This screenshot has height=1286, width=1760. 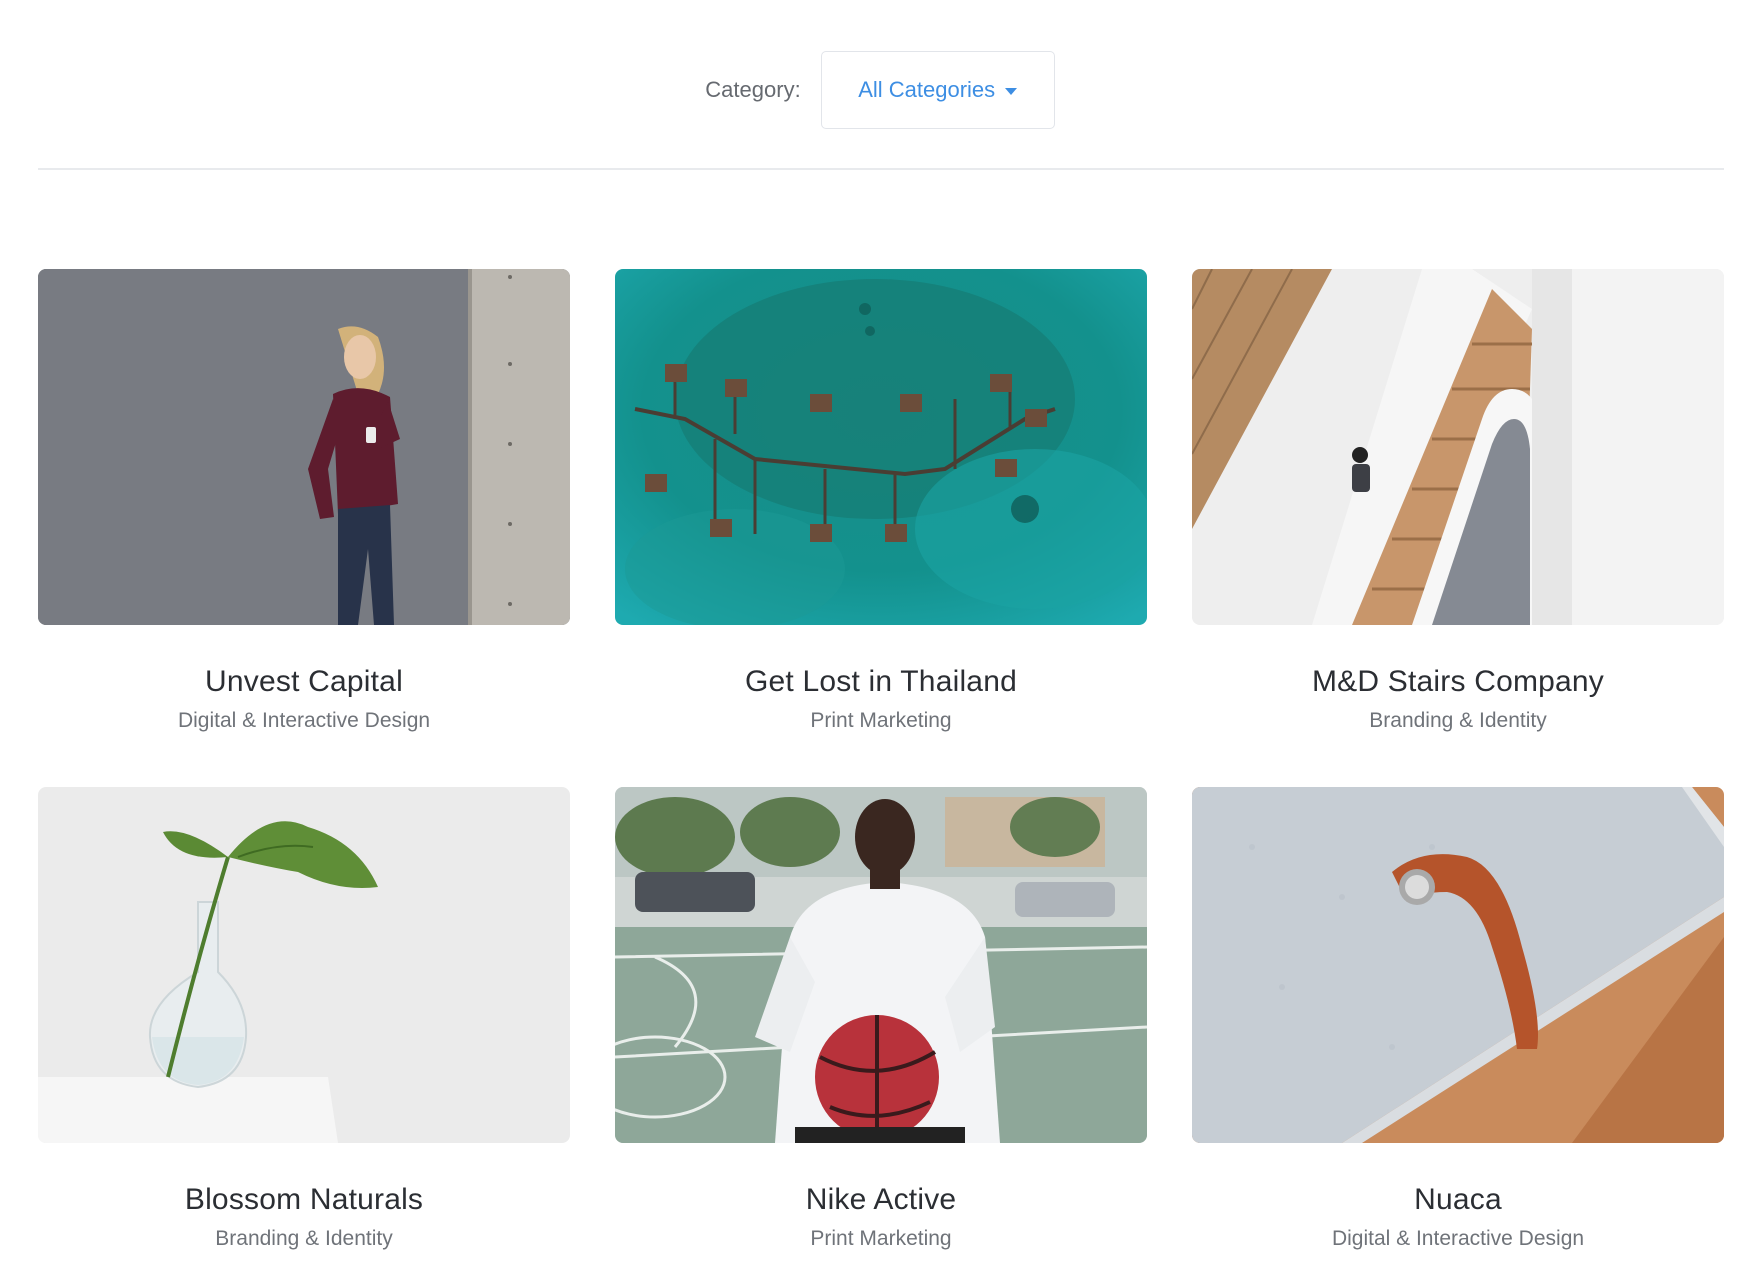 I want to click on project-card: Nike Active Print Marketing, so click(x=881, y=1036).